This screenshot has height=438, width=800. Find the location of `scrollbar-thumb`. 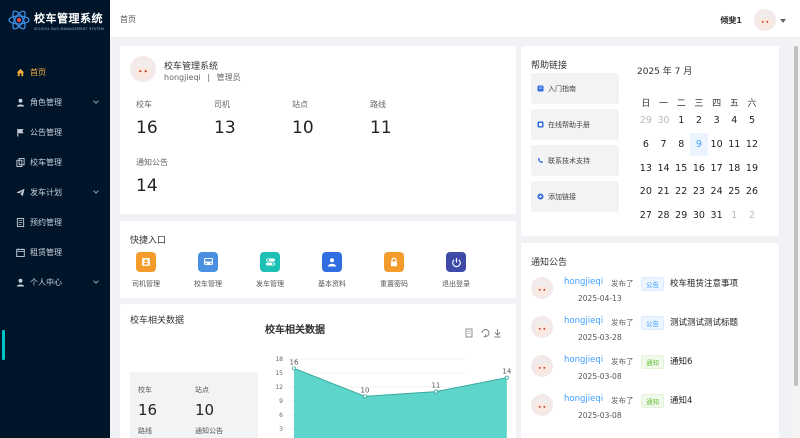

scrollbar-thumb is located at coordinates (796, 216).